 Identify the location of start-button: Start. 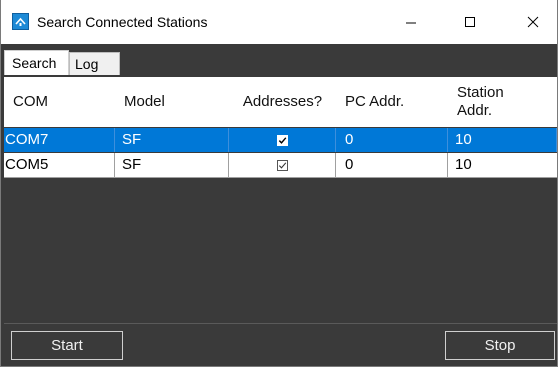
(67, 345).